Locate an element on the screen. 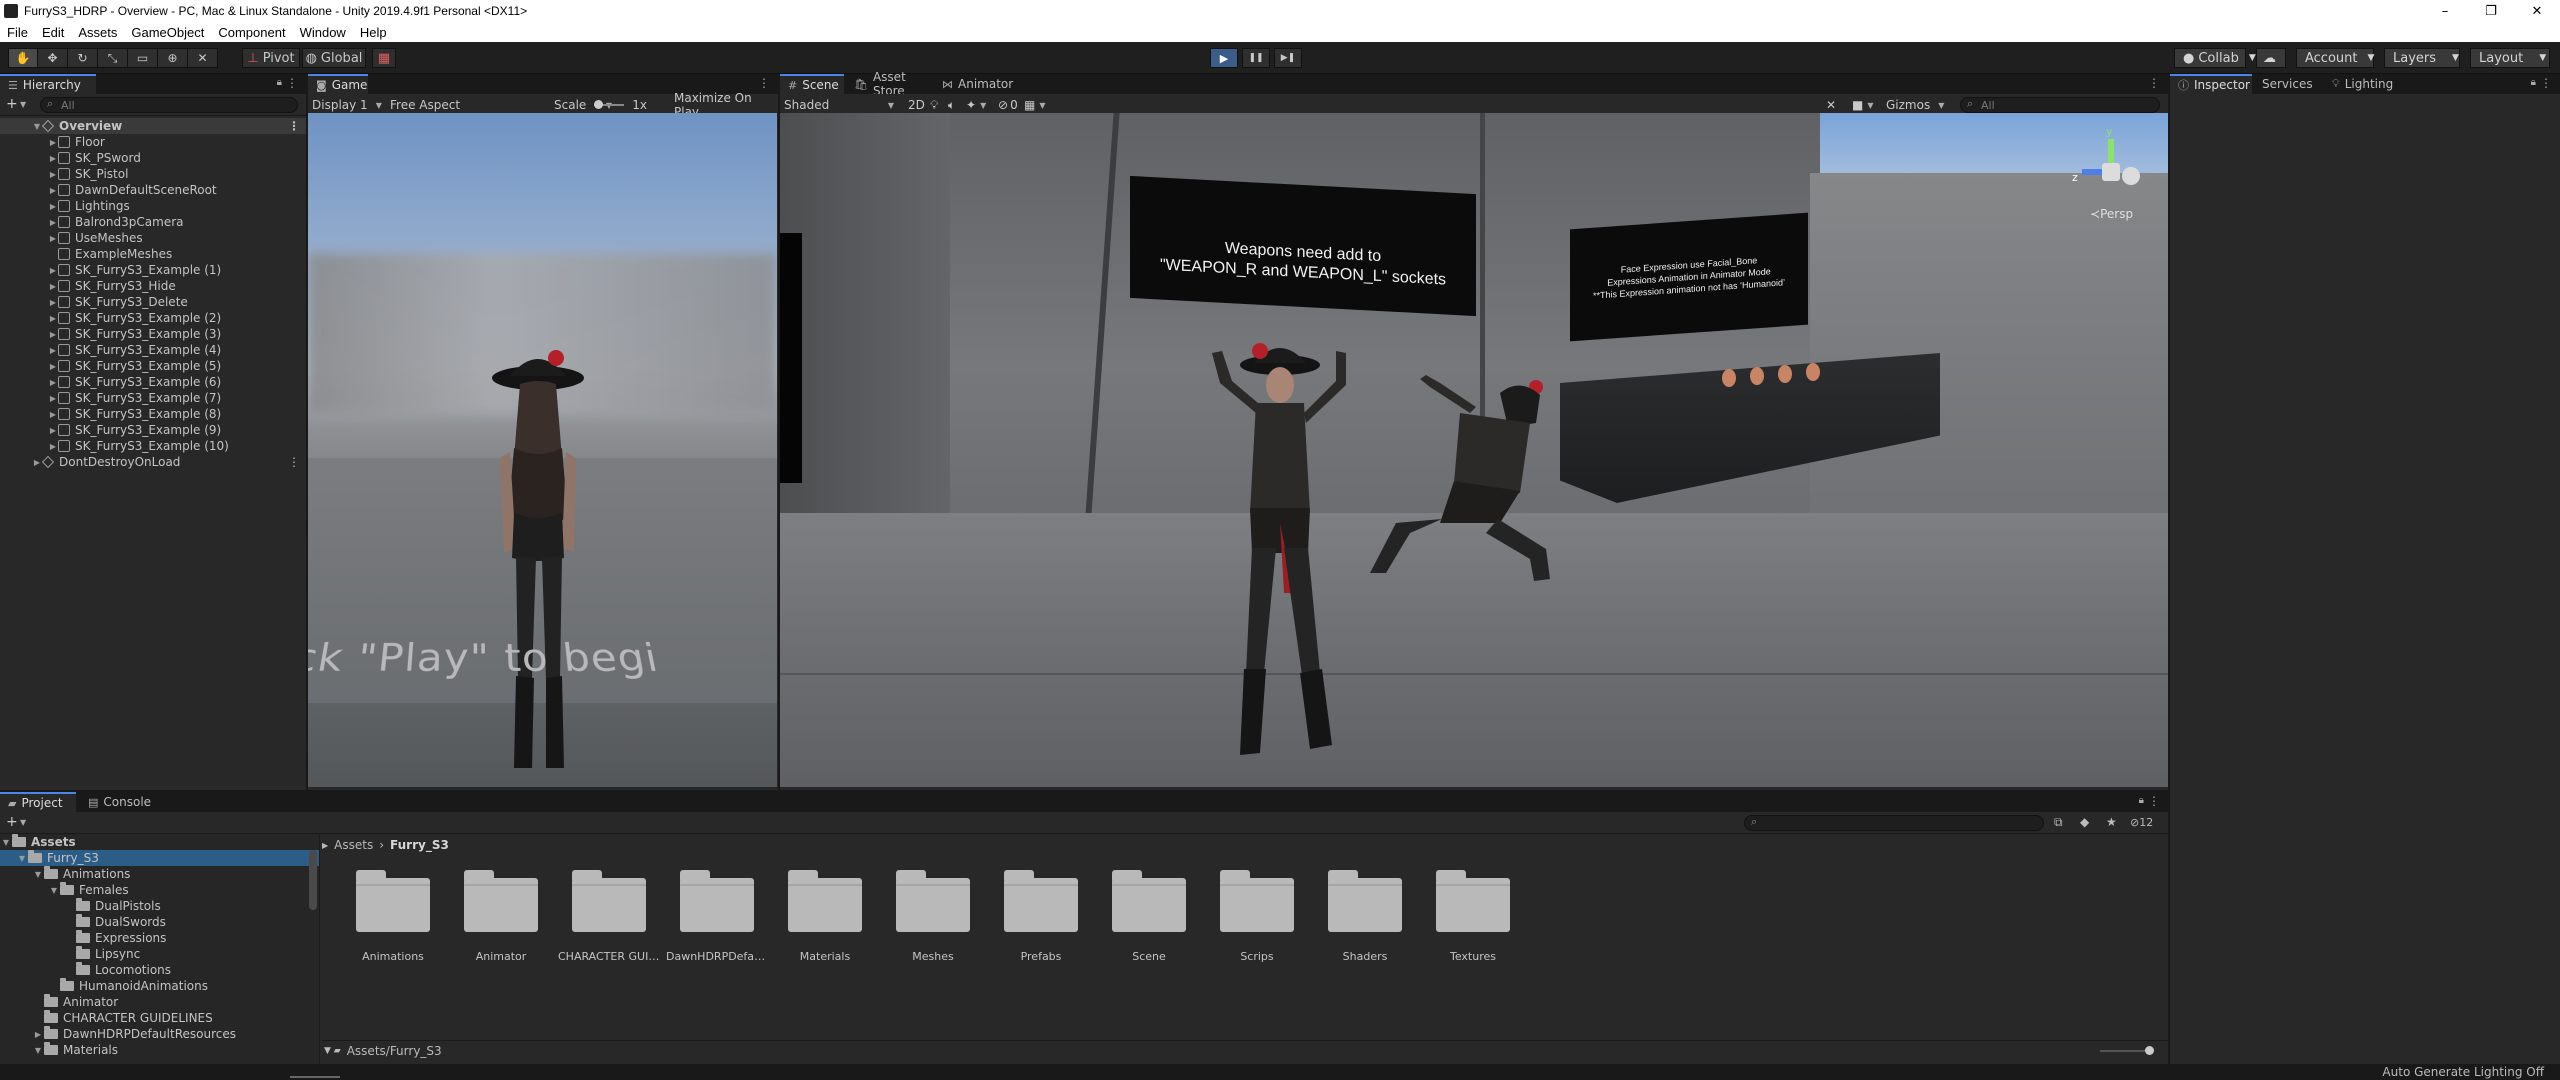 This screenshot has height=1080, width=2560. tab-lighting: 💡︎ Lighting is located at coordinates (2364, 84).